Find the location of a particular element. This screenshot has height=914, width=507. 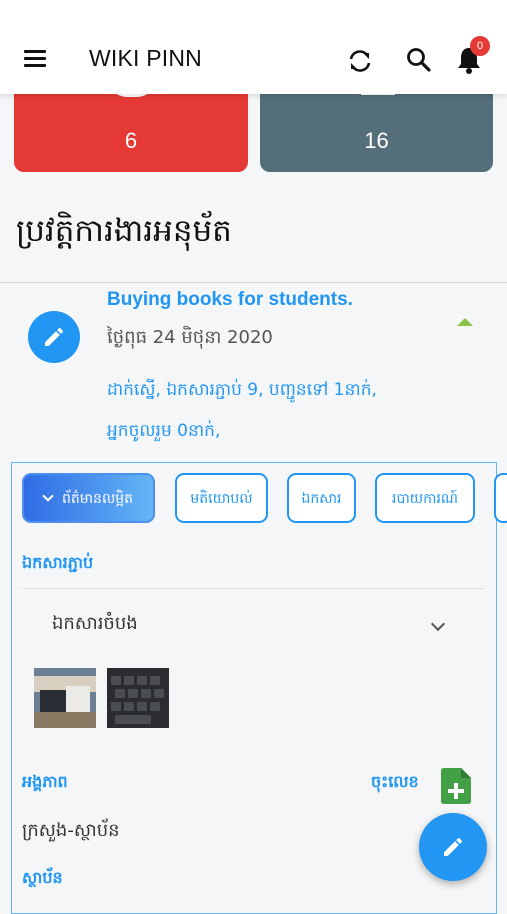

institution-label: ស្ថាប័ន is located at coordinates (42, 877).